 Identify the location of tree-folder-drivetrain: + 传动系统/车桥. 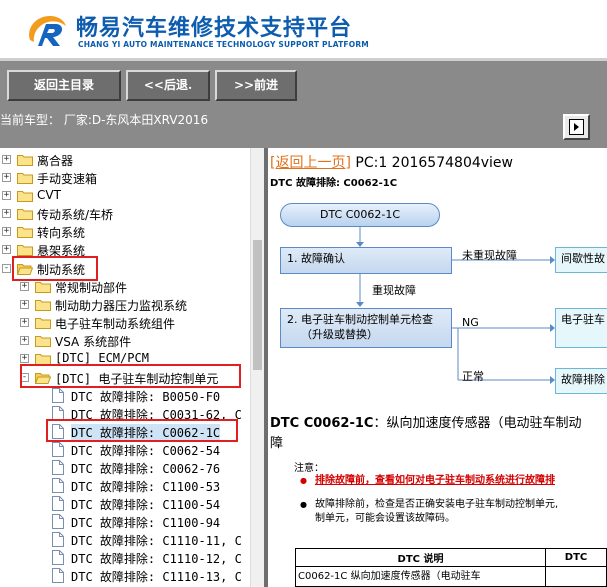
(125, 214).